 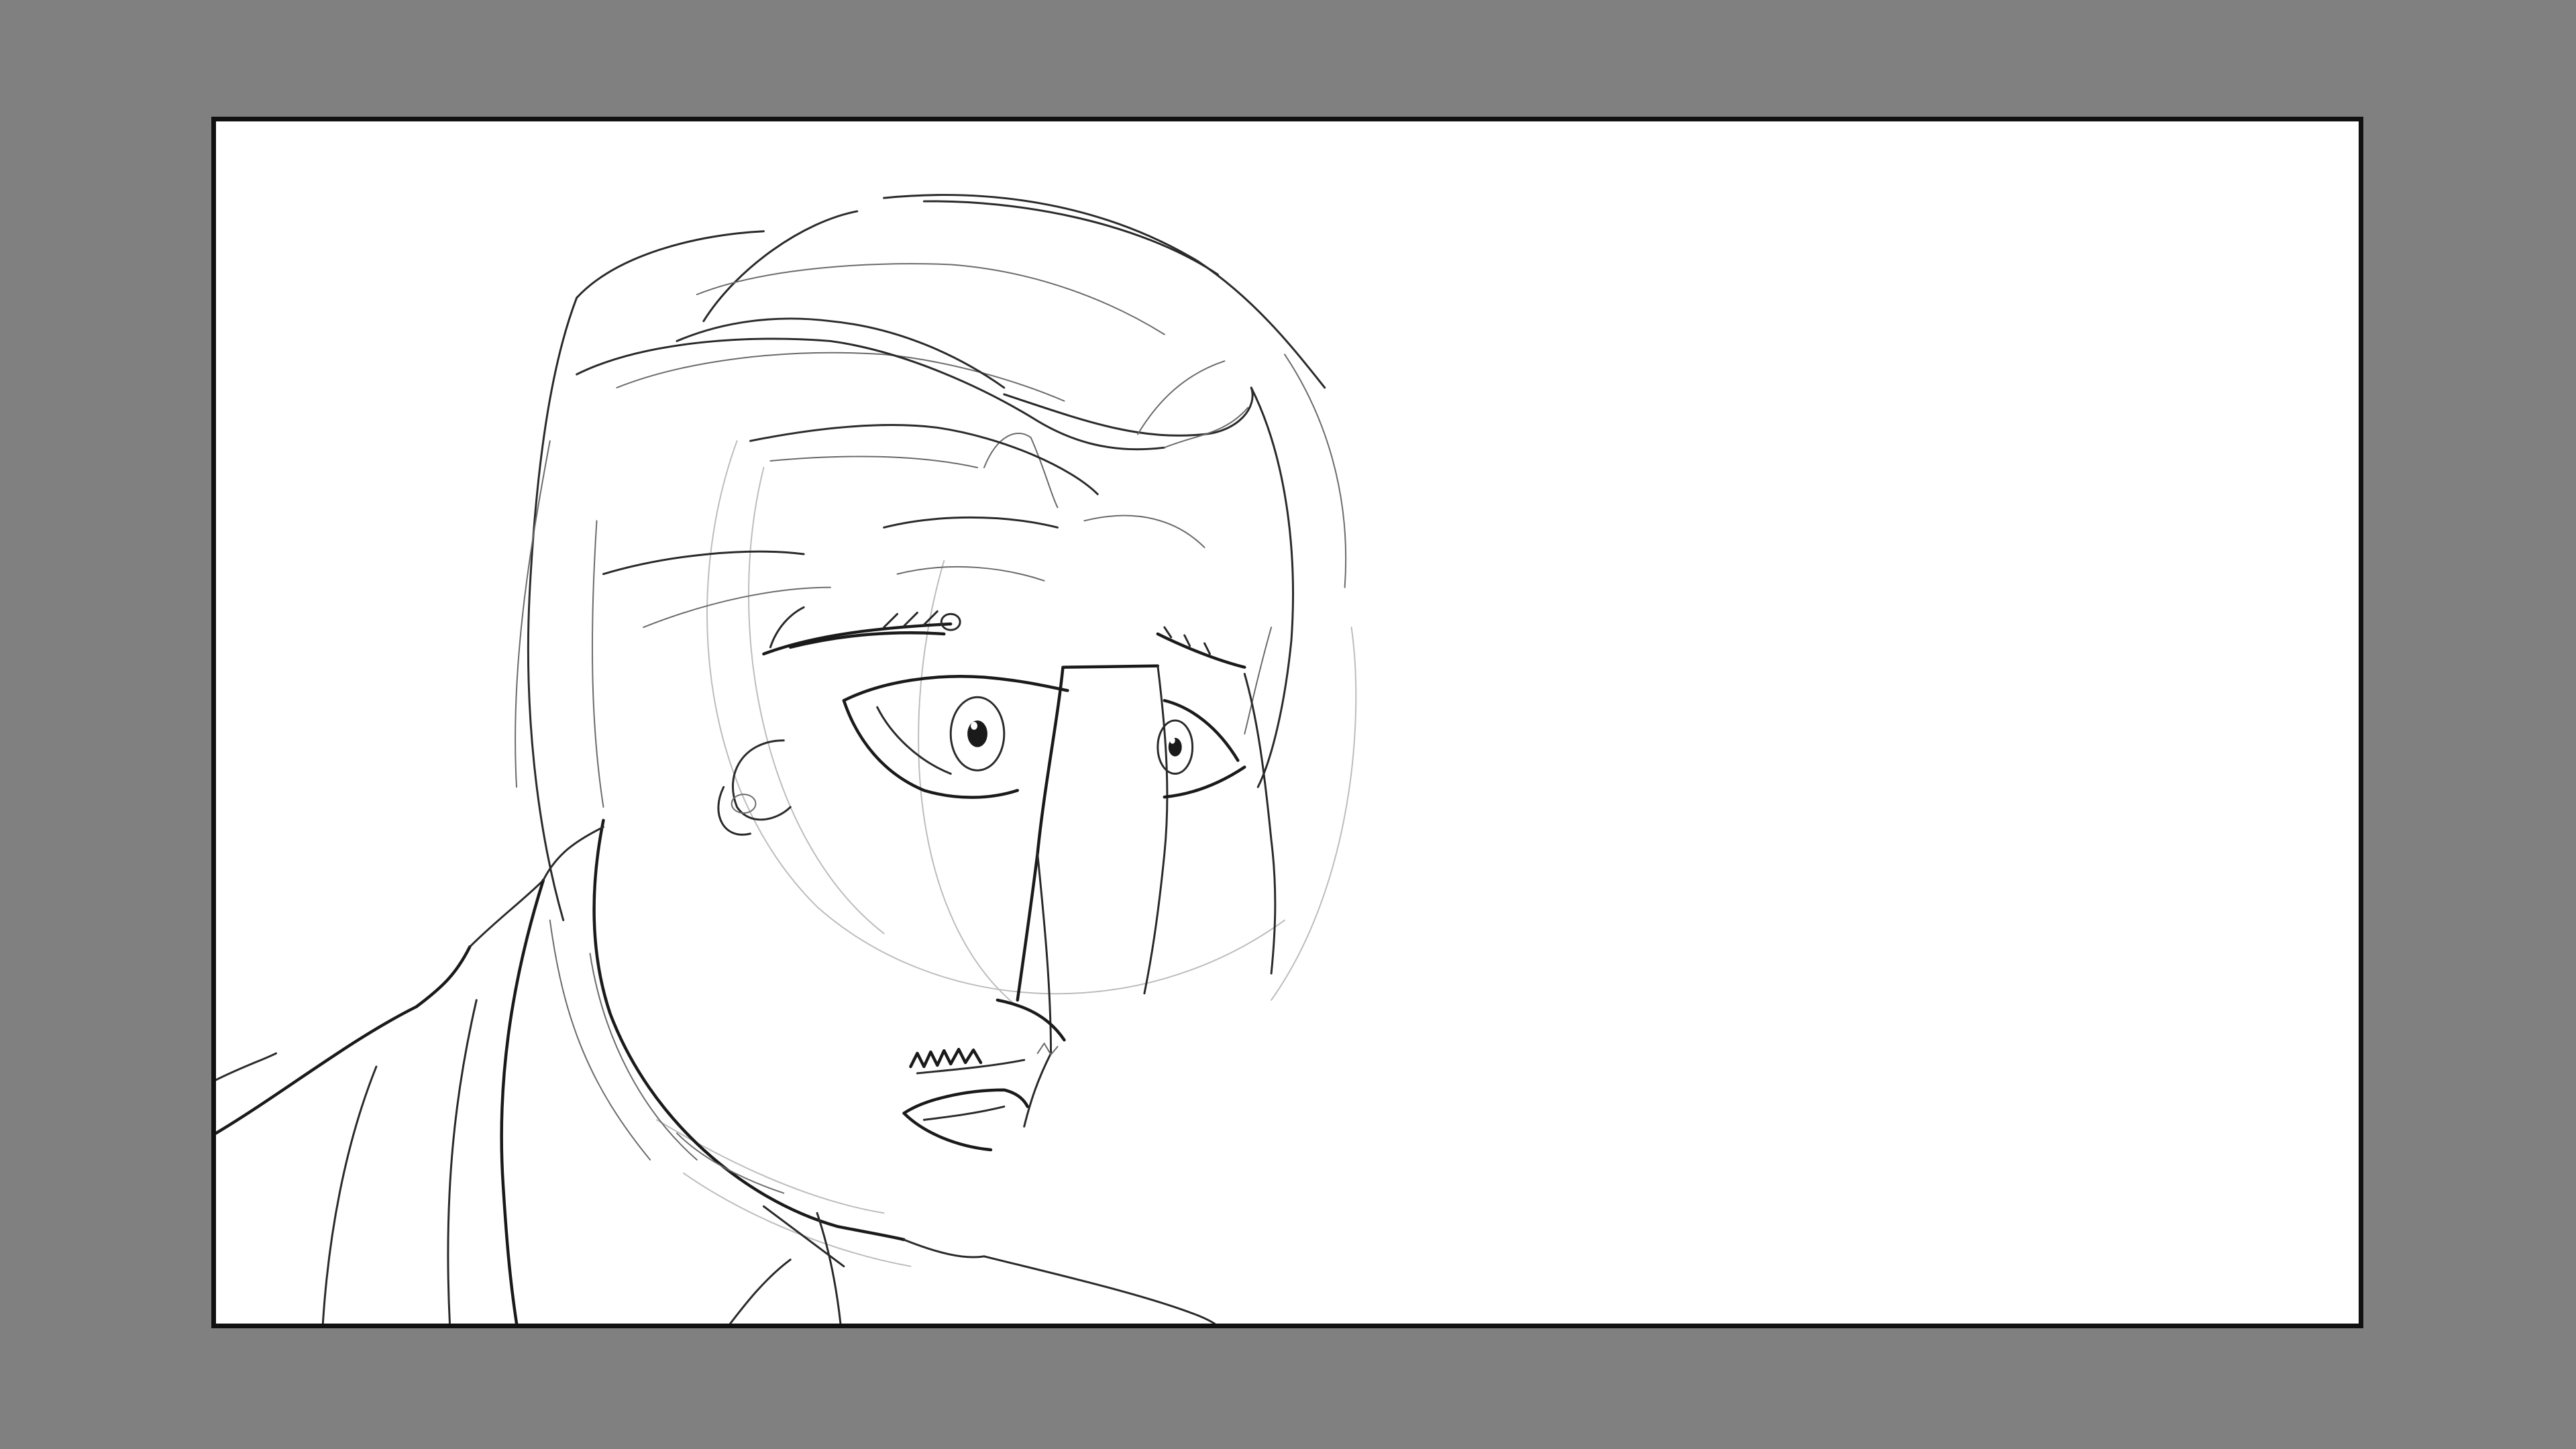 What do you see at coordinates (1004, 639) in the screenshot?
I see `eyebrows` at bounding box center [1004, 639].